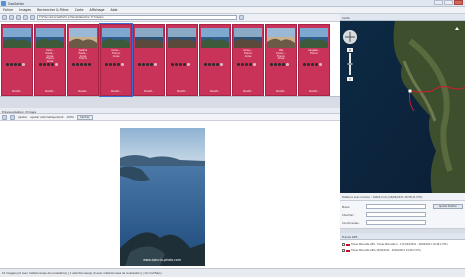 Image resolution: width=465 pixels, height=277 pixels. I want to click on maximize-button, so click(448, 2).